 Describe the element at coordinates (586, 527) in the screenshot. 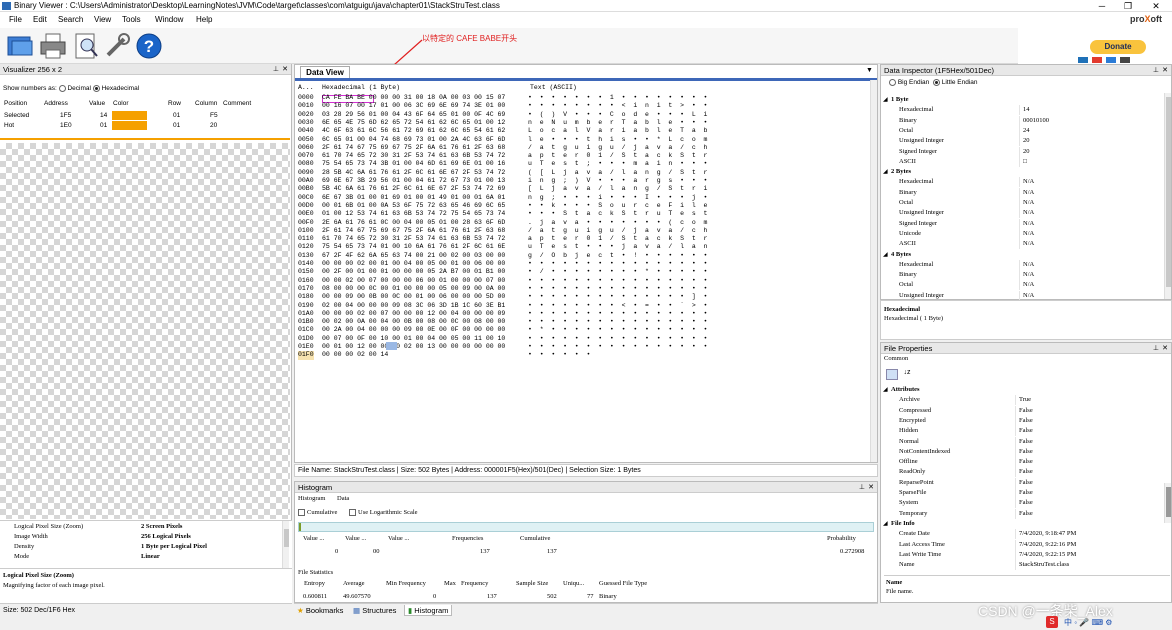

I see `histogram-chart` at that location.